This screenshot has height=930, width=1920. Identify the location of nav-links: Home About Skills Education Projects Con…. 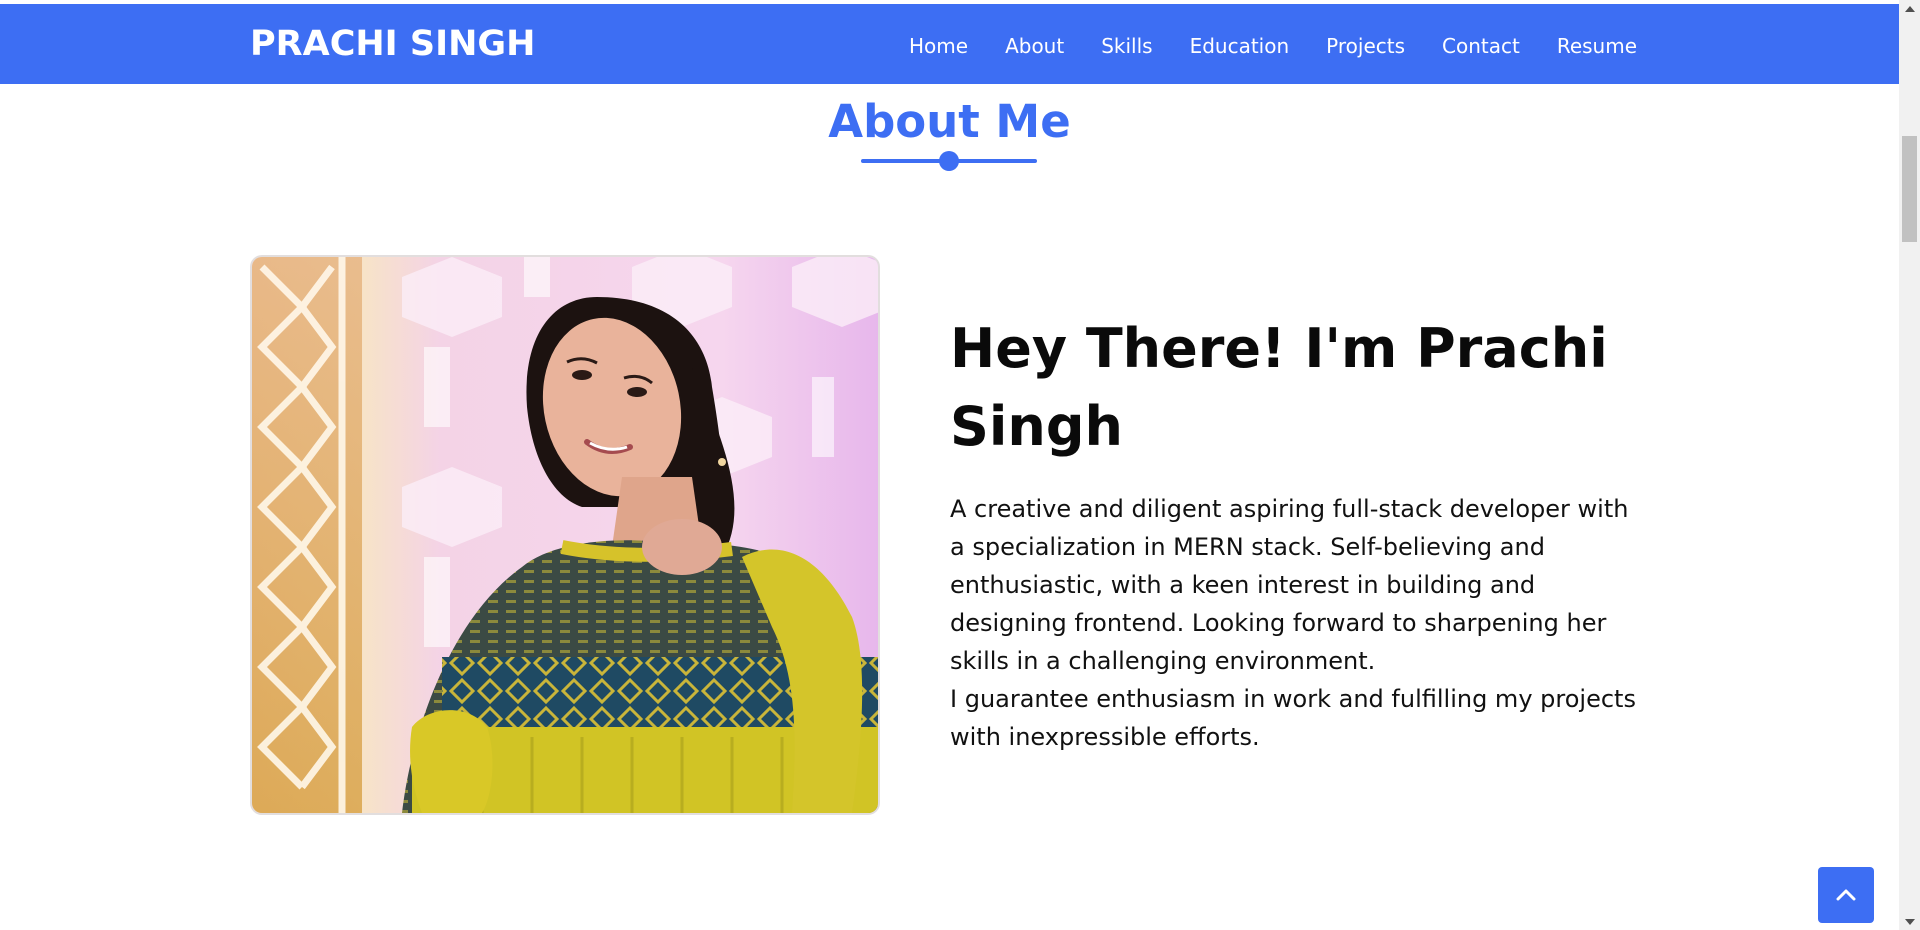
(1273, 46).